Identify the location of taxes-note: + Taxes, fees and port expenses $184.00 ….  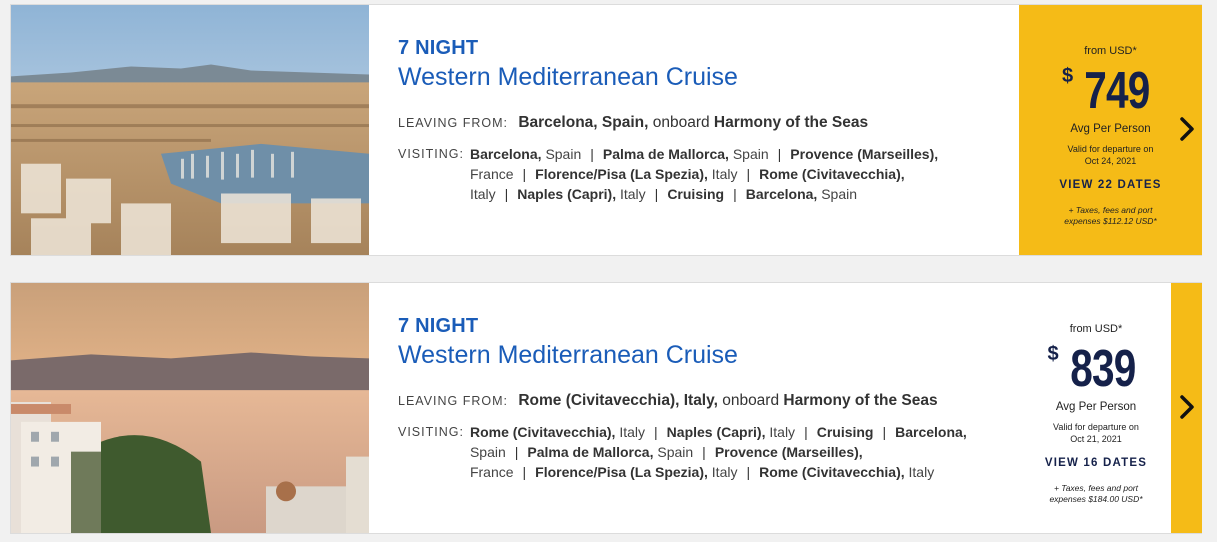
(1096, 493).